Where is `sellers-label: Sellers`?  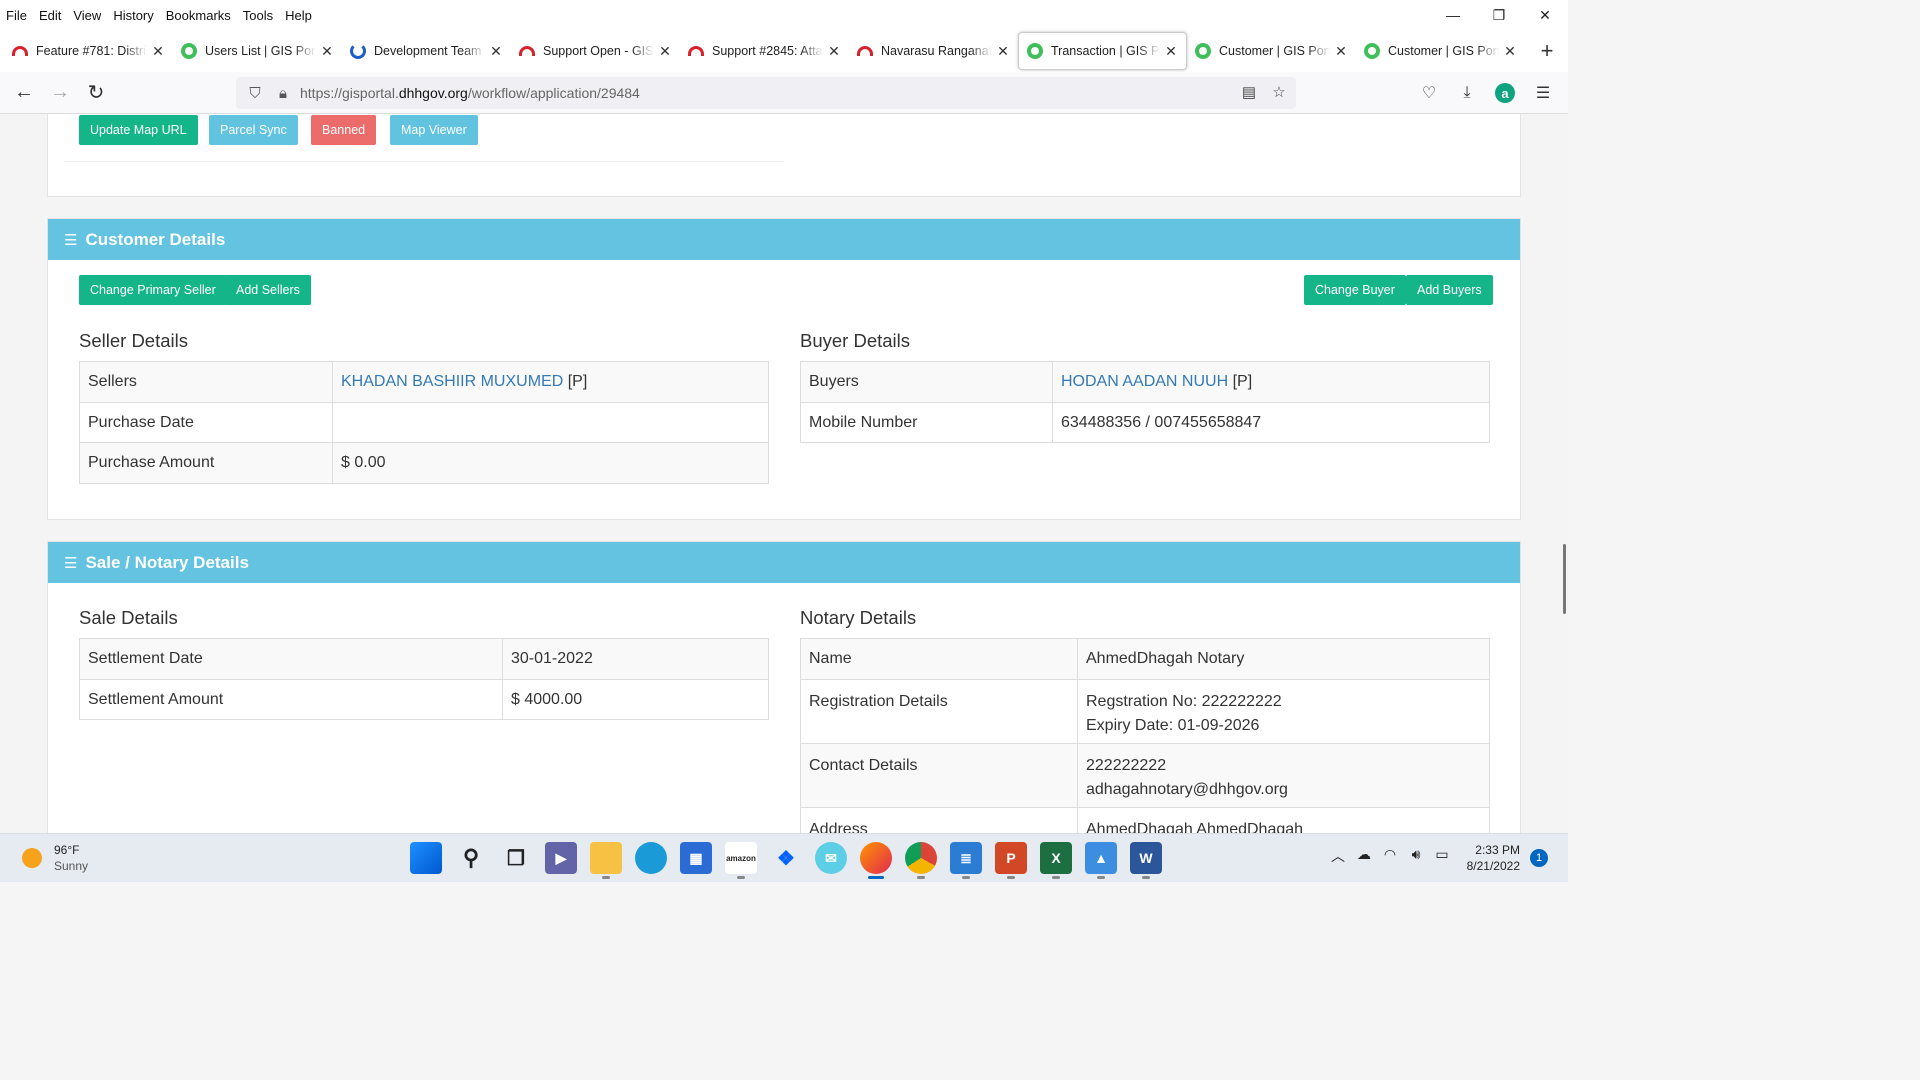 sellers-label: Sellers is located at coordinates (206, 382).